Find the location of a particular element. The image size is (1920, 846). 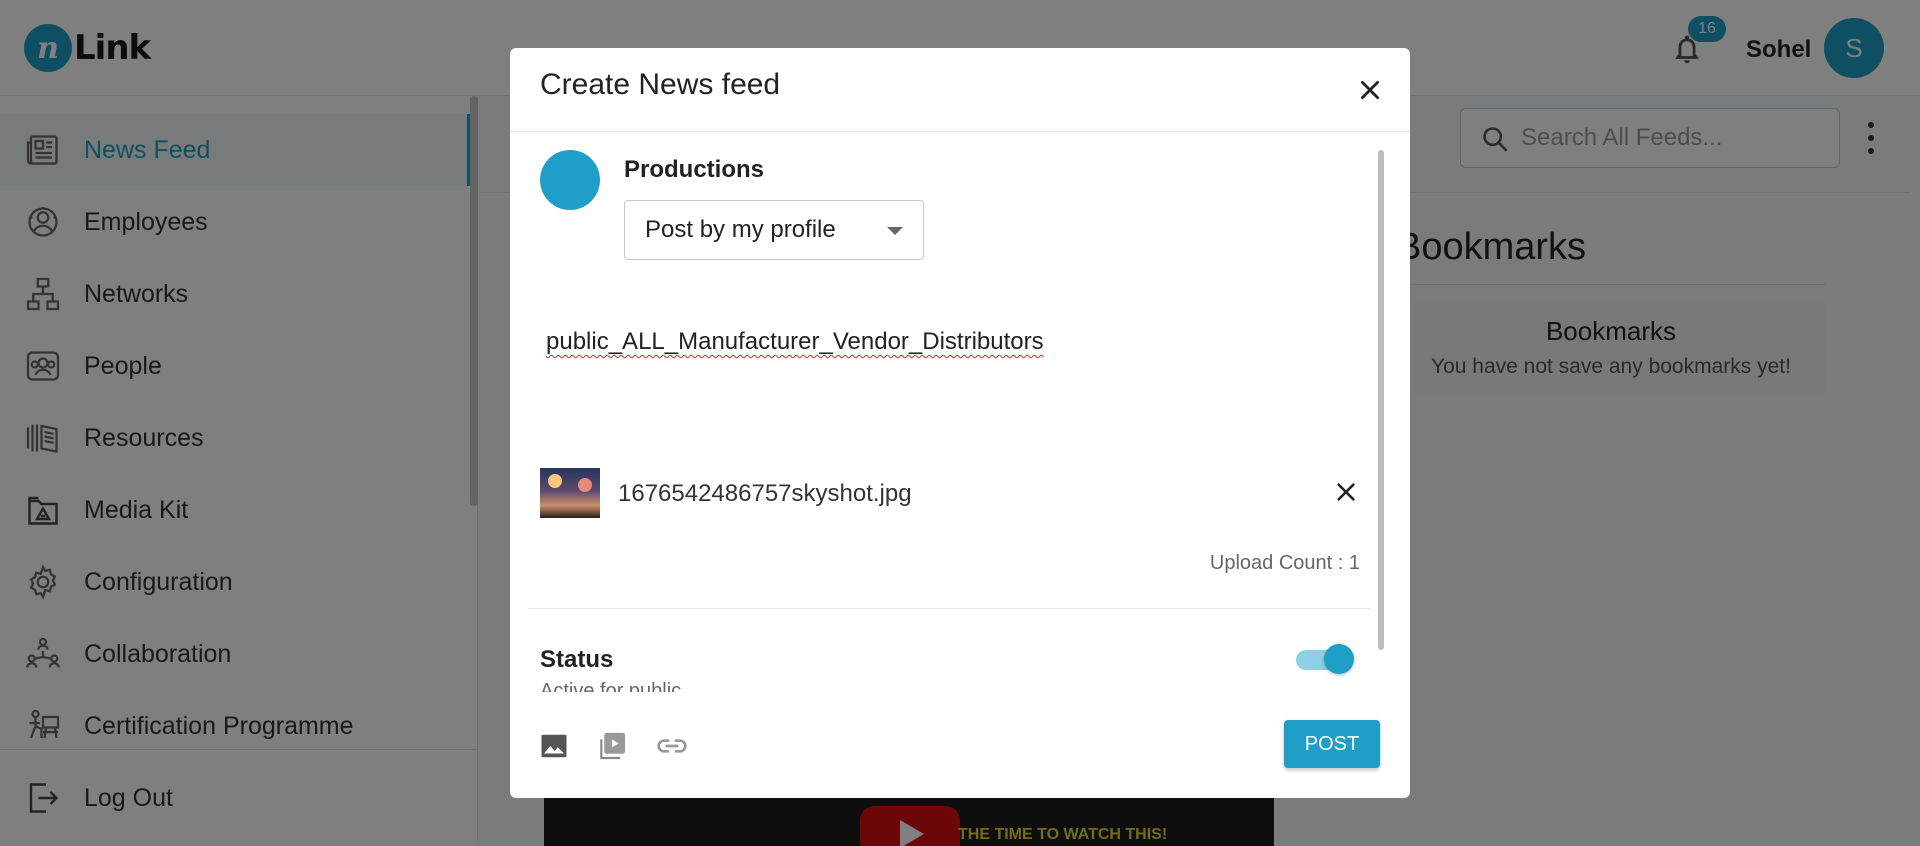

toggle-knob is located at coordinates (1339, 659).